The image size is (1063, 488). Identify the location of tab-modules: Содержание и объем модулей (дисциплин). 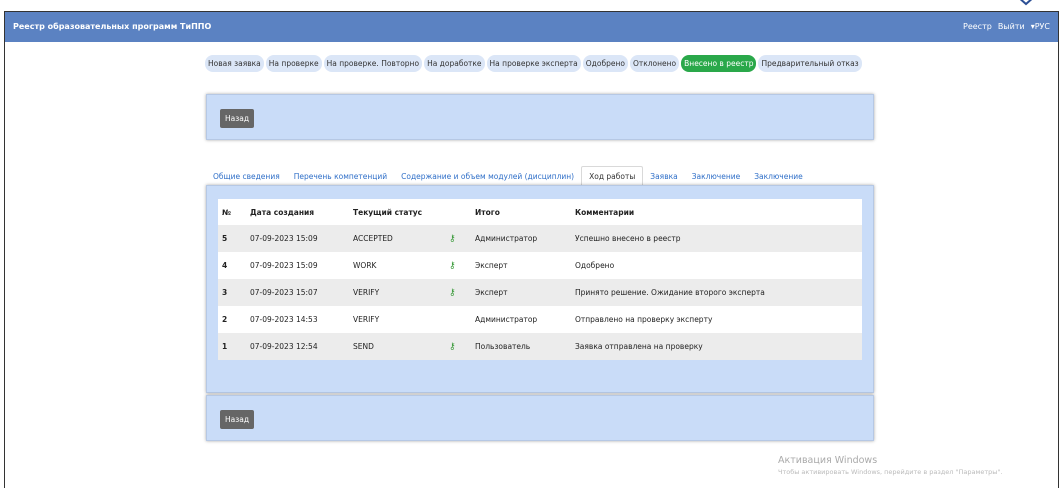
(487, 176).